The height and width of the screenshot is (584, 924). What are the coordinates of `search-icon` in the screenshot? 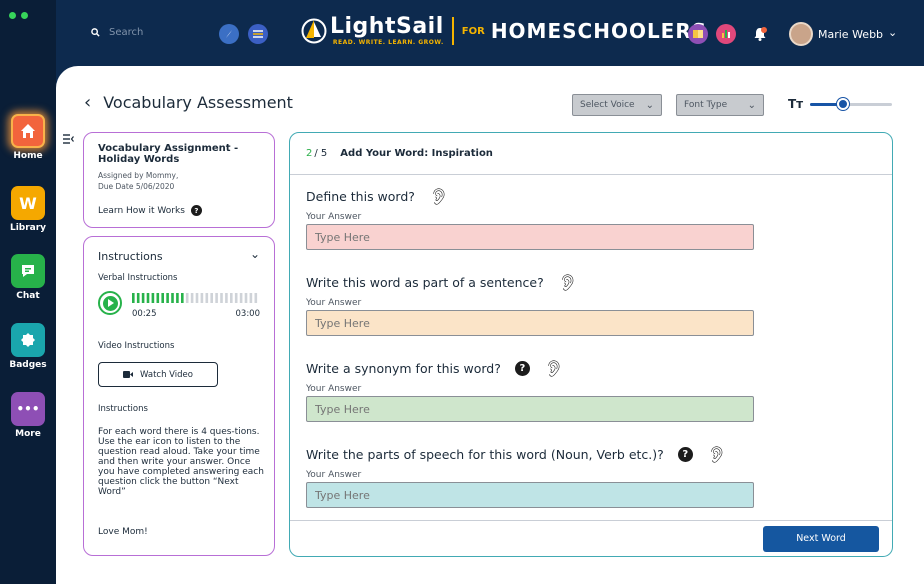 It's located at (95, 32).